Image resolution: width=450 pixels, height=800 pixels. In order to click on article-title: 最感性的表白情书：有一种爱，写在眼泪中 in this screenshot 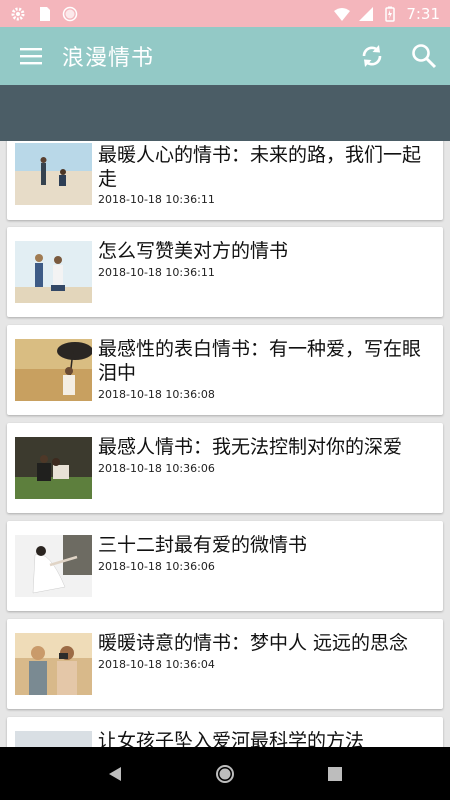, I will do `click(260, 361)`.